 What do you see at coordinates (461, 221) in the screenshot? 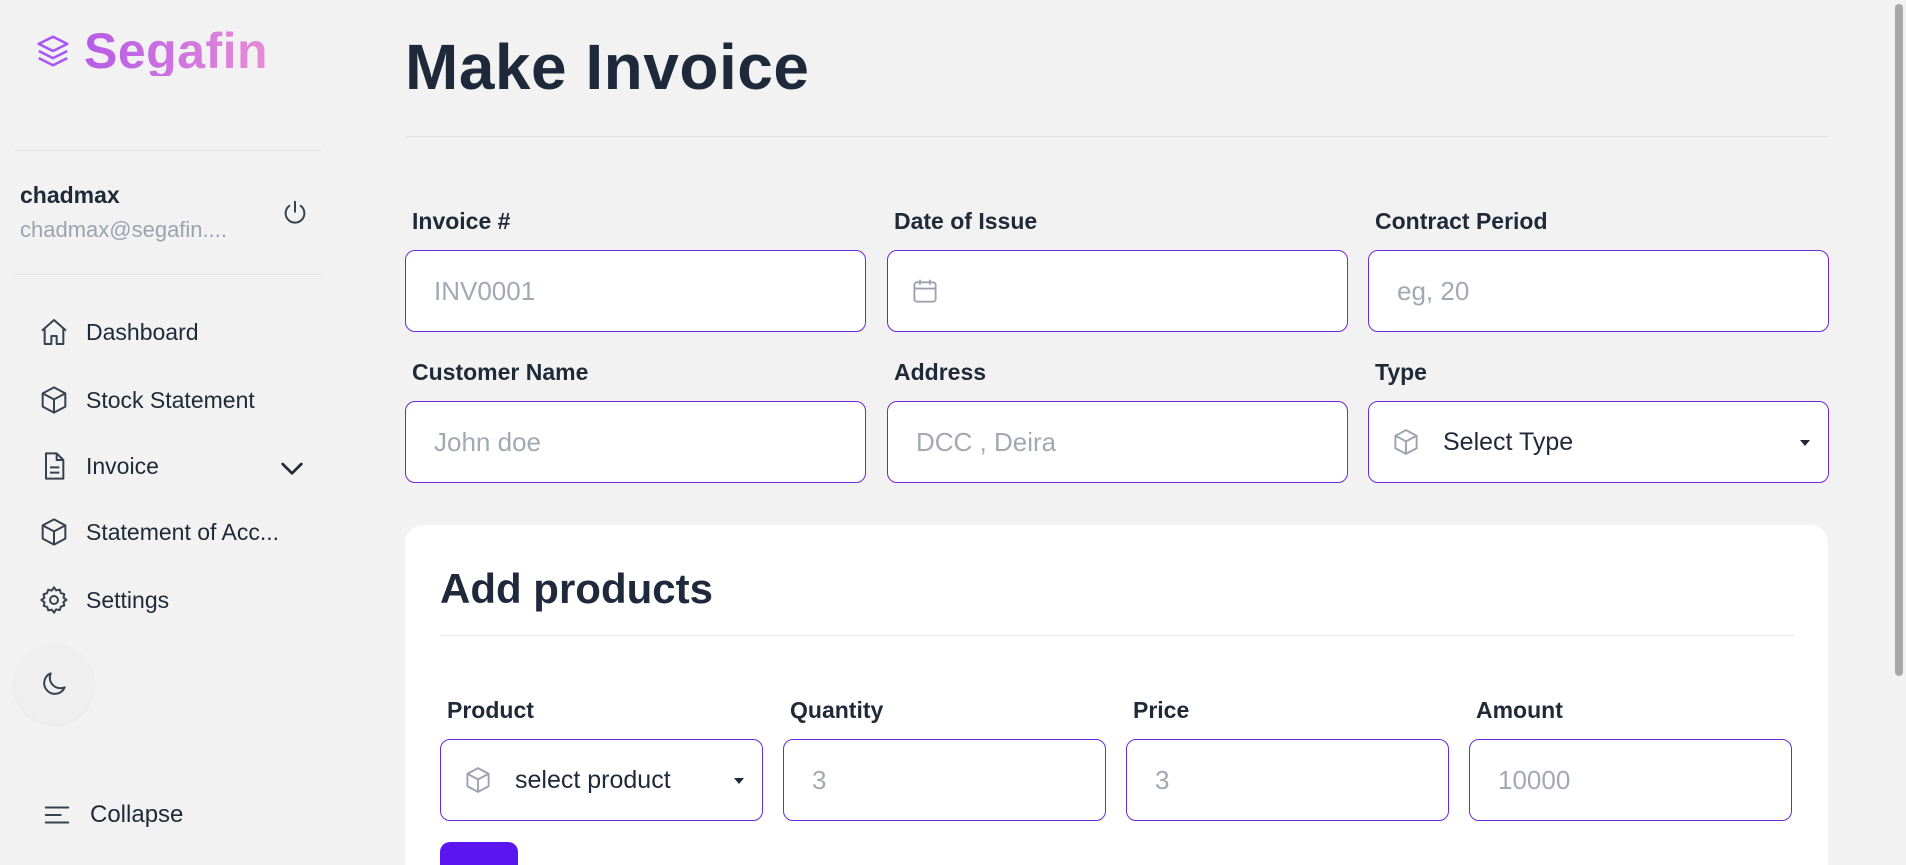
I see `invoice-number-label: Invoice #` at bounding box center [461, 221].